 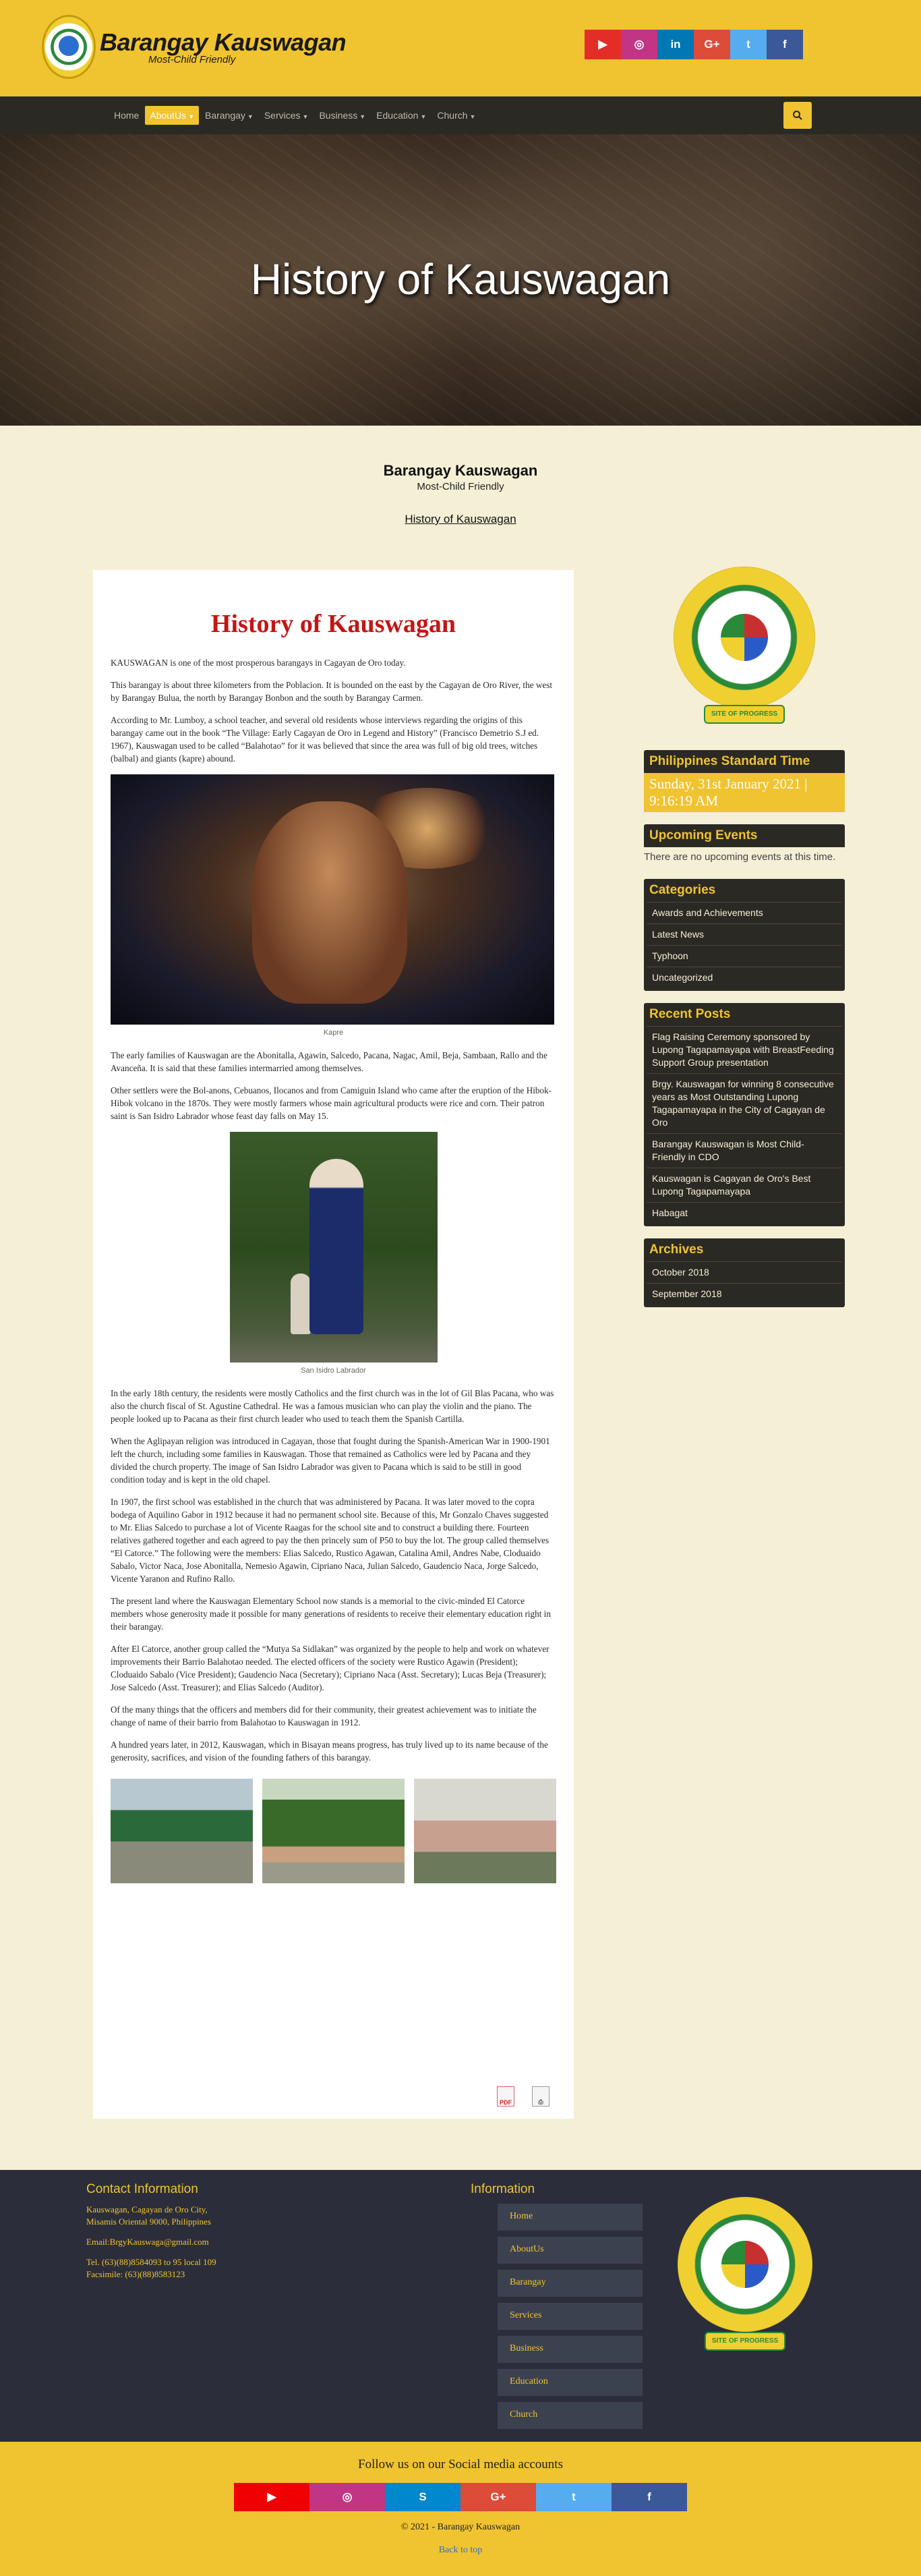 I want to click on nav-item-services: Services ▼, so click(x=287, y=115).